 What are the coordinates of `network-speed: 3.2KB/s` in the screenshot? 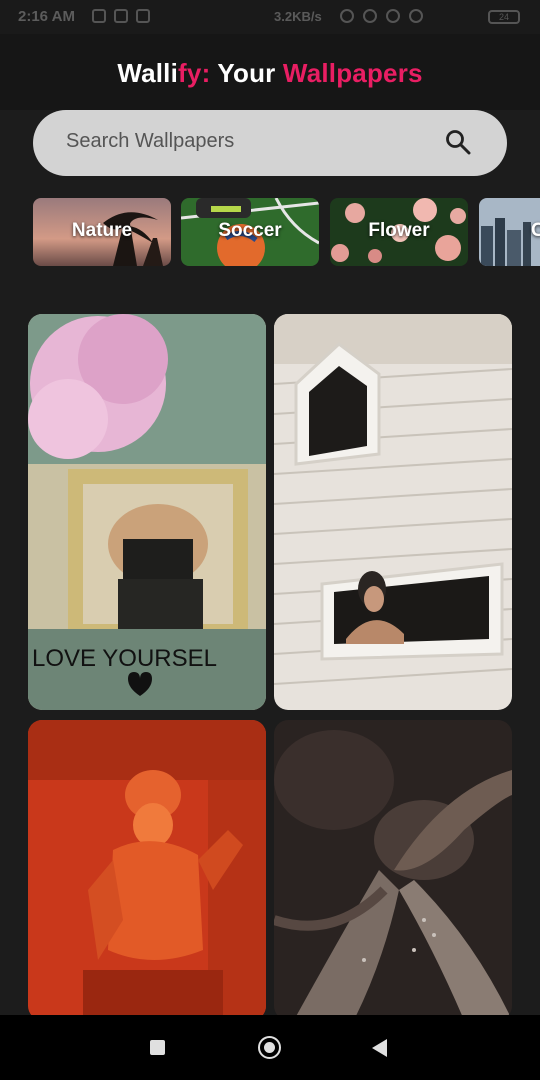 It's located at (298, 16).